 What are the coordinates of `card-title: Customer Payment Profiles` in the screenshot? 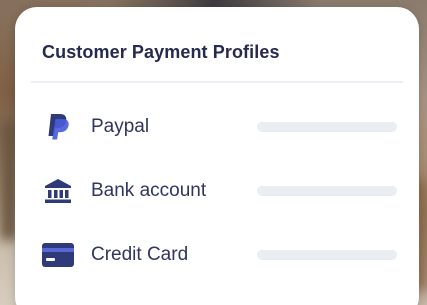 It's located at (161, 52).